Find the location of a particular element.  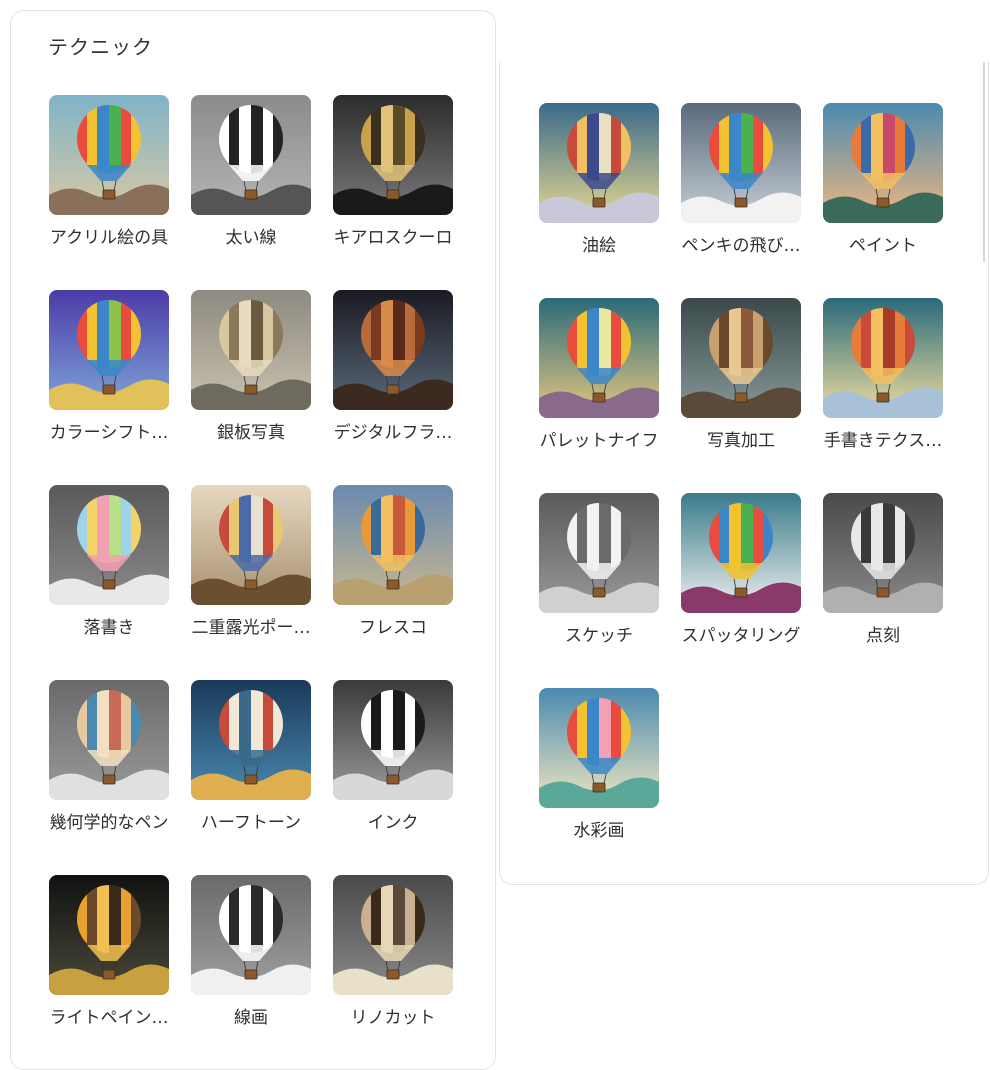

technique-option: 写真加工 is located at coordinates (741, 395).